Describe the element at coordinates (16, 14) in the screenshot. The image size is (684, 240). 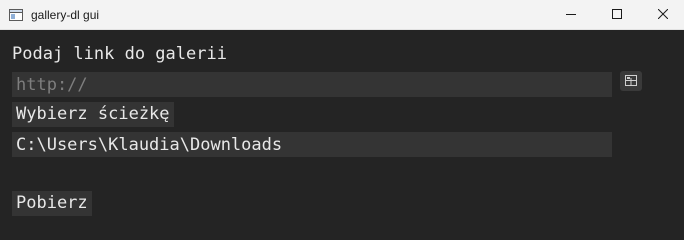
I see `window-app-icon` at that location.